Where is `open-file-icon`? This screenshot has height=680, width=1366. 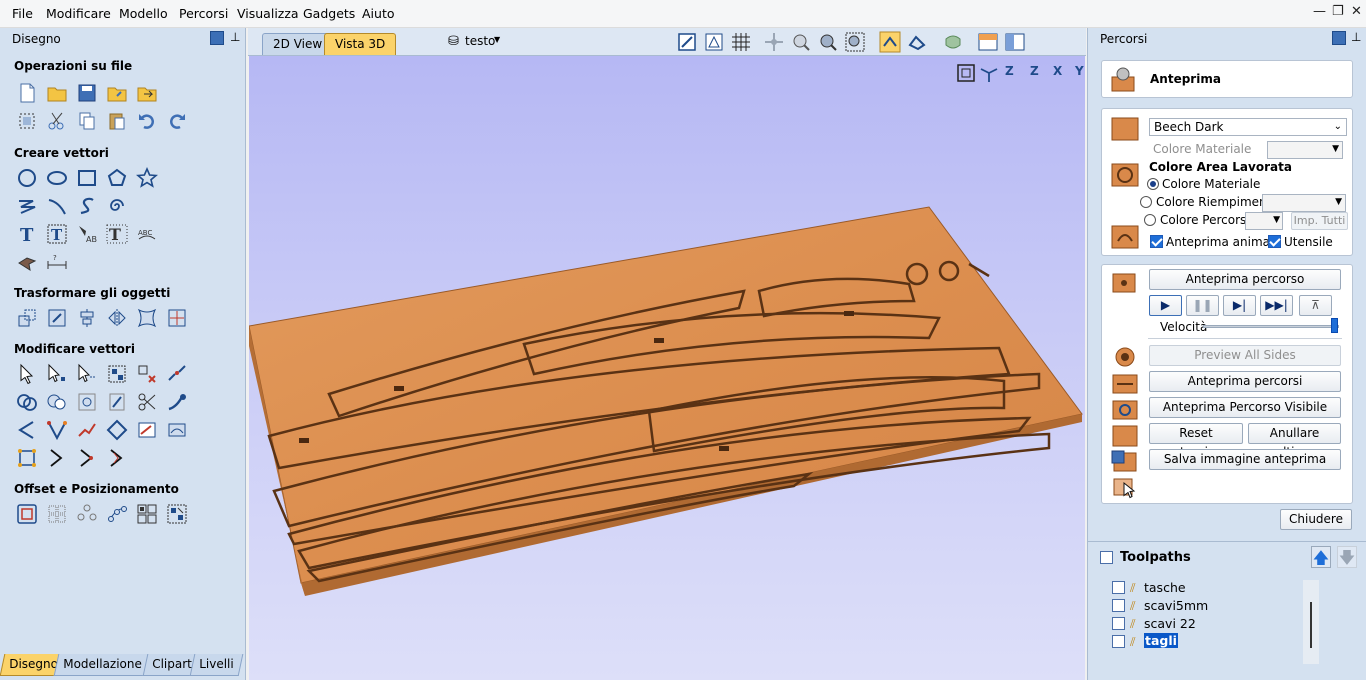 open-file-icon is located at coordinates (57, 93).